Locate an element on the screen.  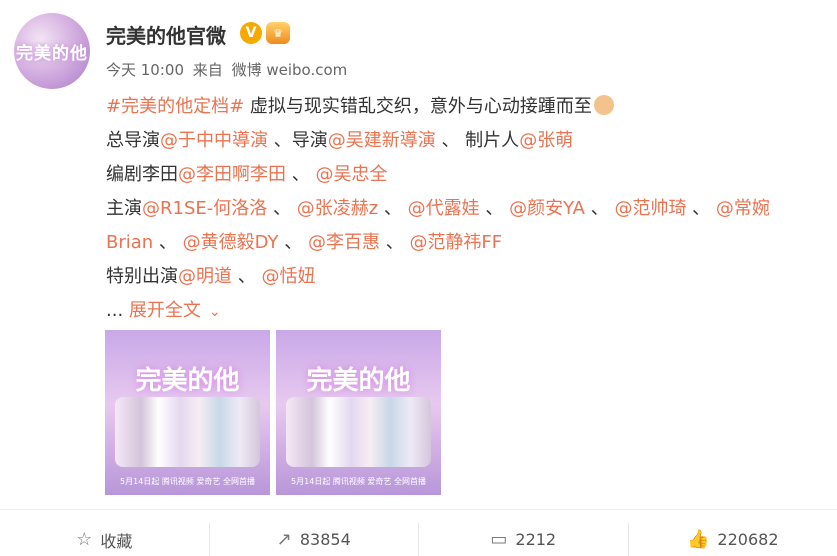
toolbar-divider is located at coordinates (418, 509).